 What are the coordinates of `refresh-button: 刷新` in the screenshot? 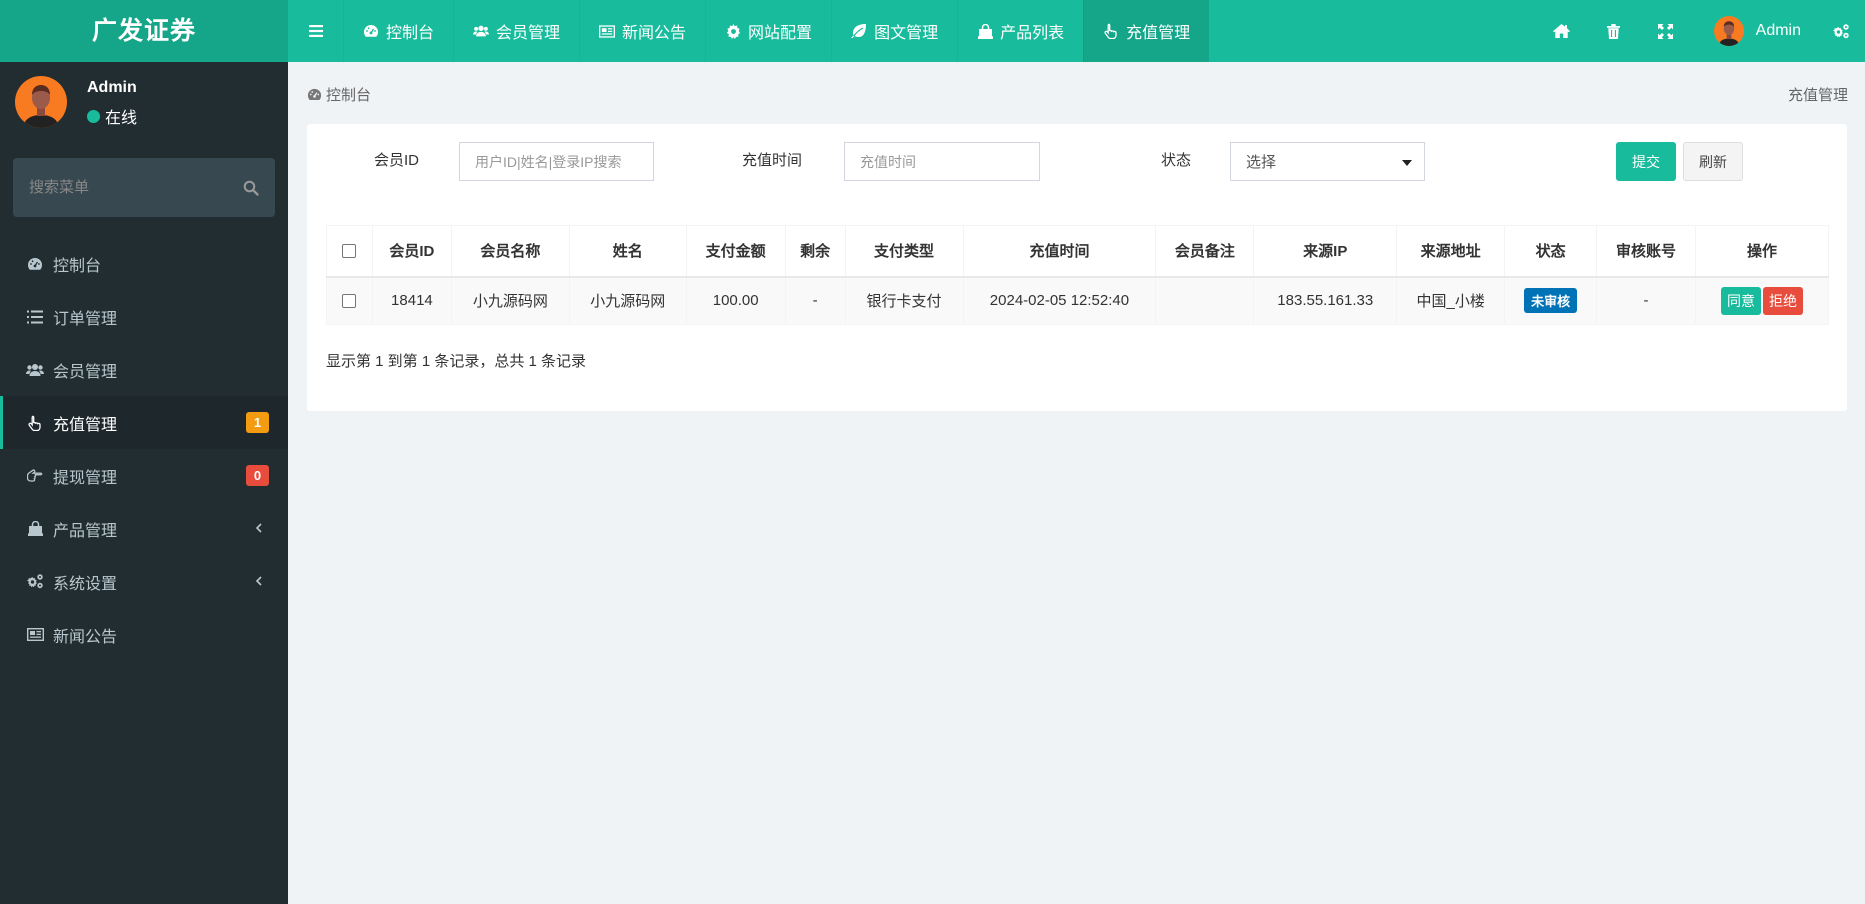 It's located at (1713, 161).